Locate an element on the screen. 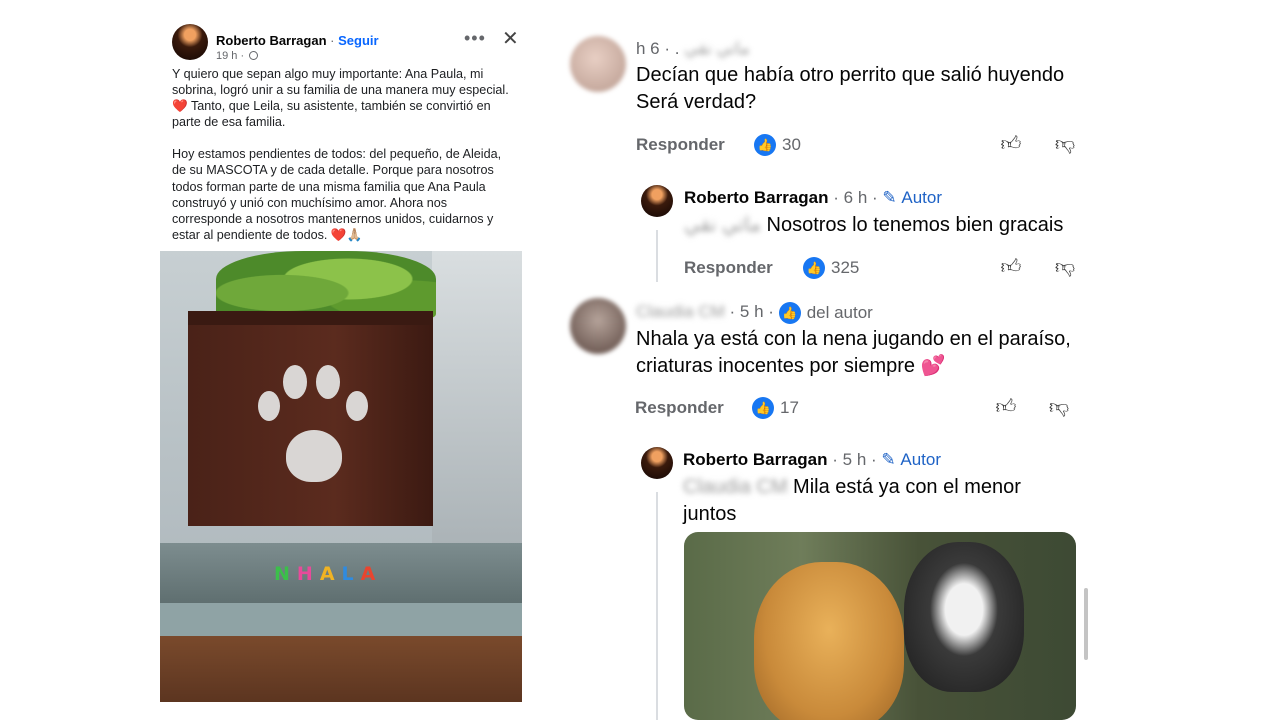 This screenshot has width=1280, height=720. author-like-badge: 👍 del autor is located at coordinates (825, 313).